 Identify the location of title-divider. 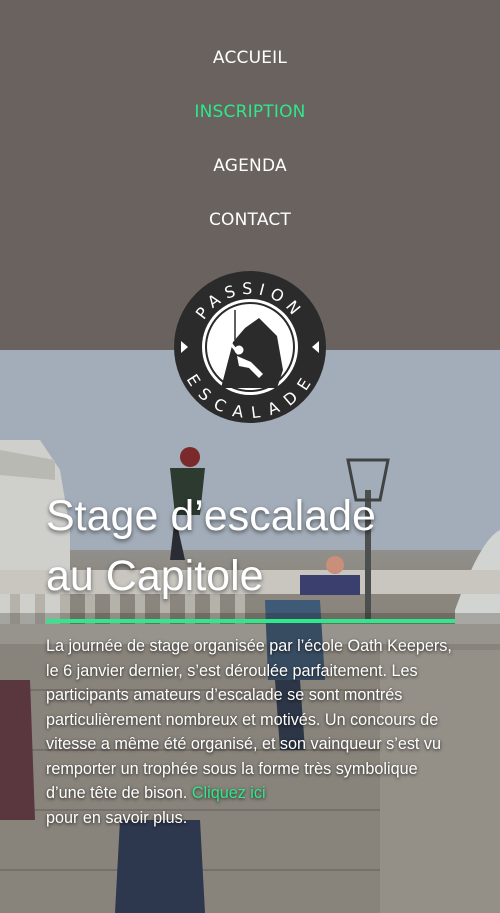
(250, 621).